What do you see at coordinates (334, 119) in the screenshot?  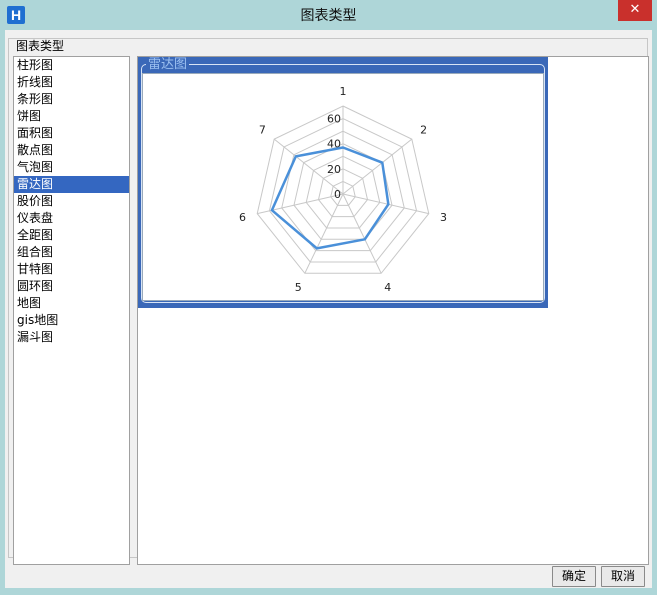 I see `radial-tick-label: 60` at bounding box center [334, 119].